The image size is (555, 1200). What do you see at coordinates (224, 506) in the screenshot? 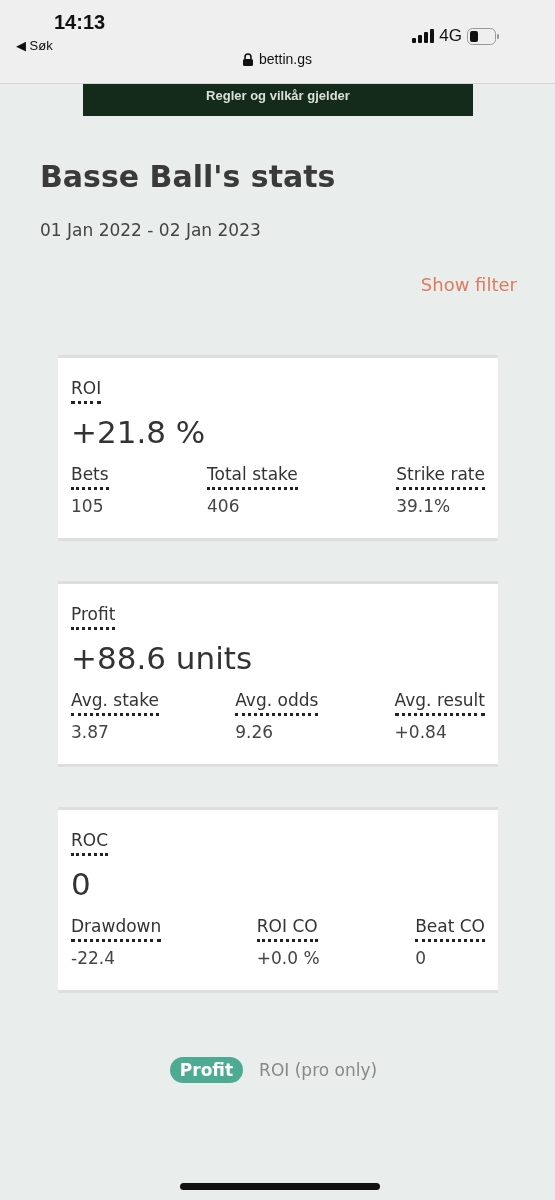
I see `stat-value: 406` at bounding box center [224, 506].